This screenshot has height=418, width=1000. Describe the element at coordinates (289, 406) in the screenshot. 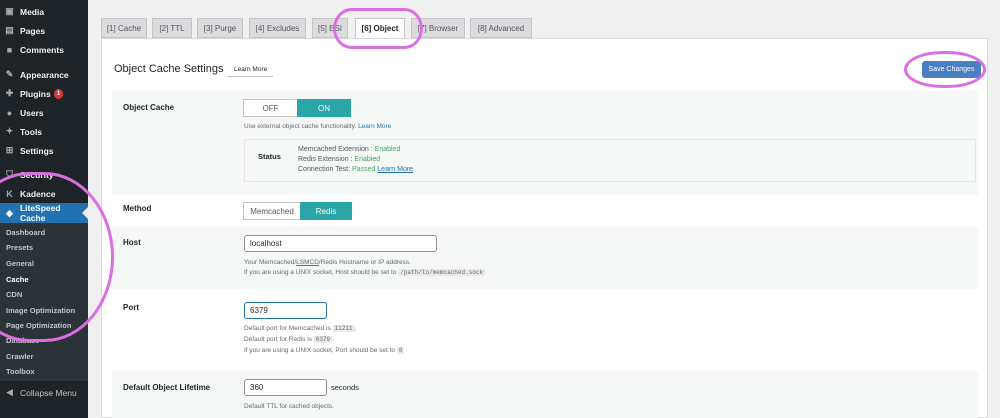

I see `lifetime-desc: Default TTL for cached objects.` at that location.